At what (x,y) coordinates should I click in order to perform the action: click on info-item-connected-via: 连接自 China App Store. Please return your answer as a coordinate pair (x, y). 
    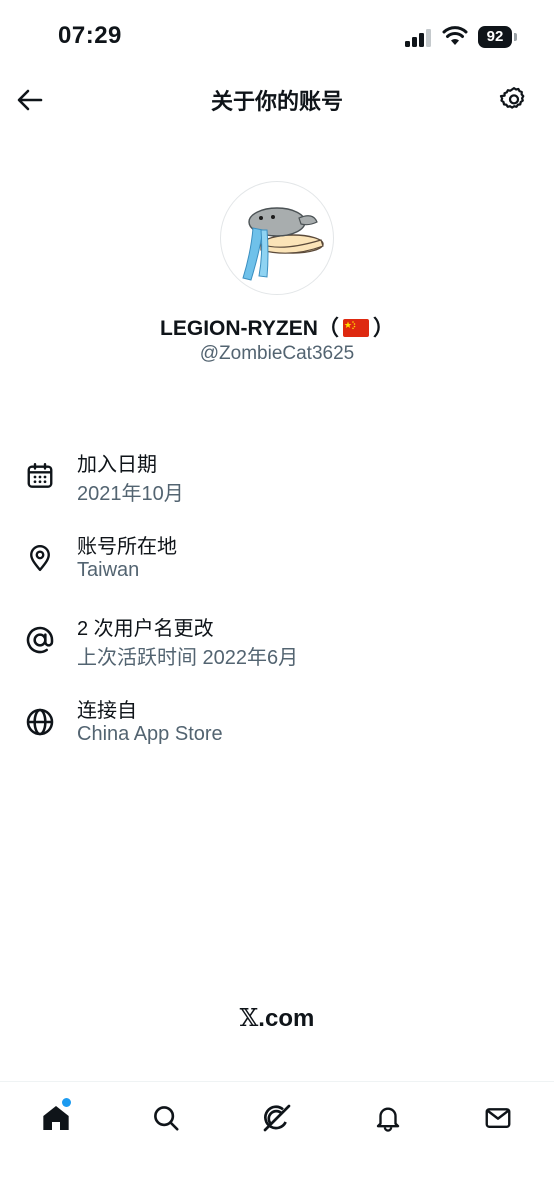
    Looking at the image, I should click on (277, 731).